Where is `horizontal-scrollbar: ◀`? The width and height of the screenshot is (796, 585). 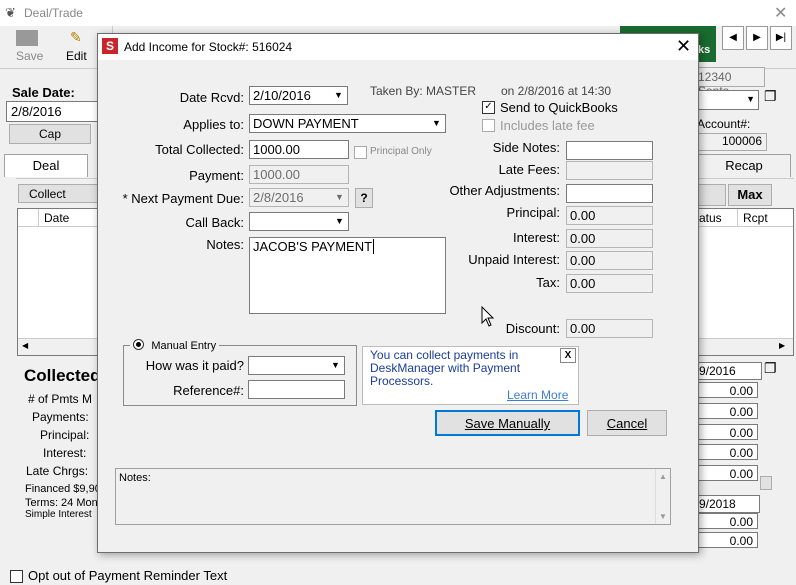
horizontal-scrollbar: ◀ is located at coordinates (58, 346).